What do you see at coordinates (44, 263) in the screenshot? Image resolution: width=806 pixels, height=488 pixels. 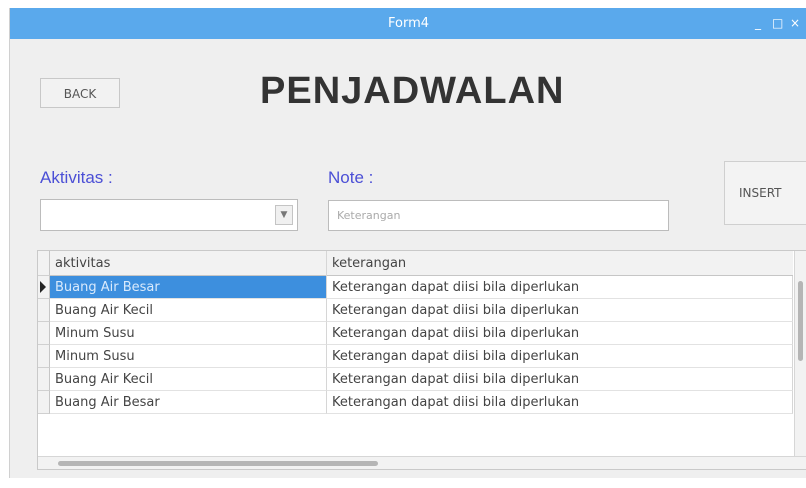 I see `header-corner` at bounding box center [44, 263].